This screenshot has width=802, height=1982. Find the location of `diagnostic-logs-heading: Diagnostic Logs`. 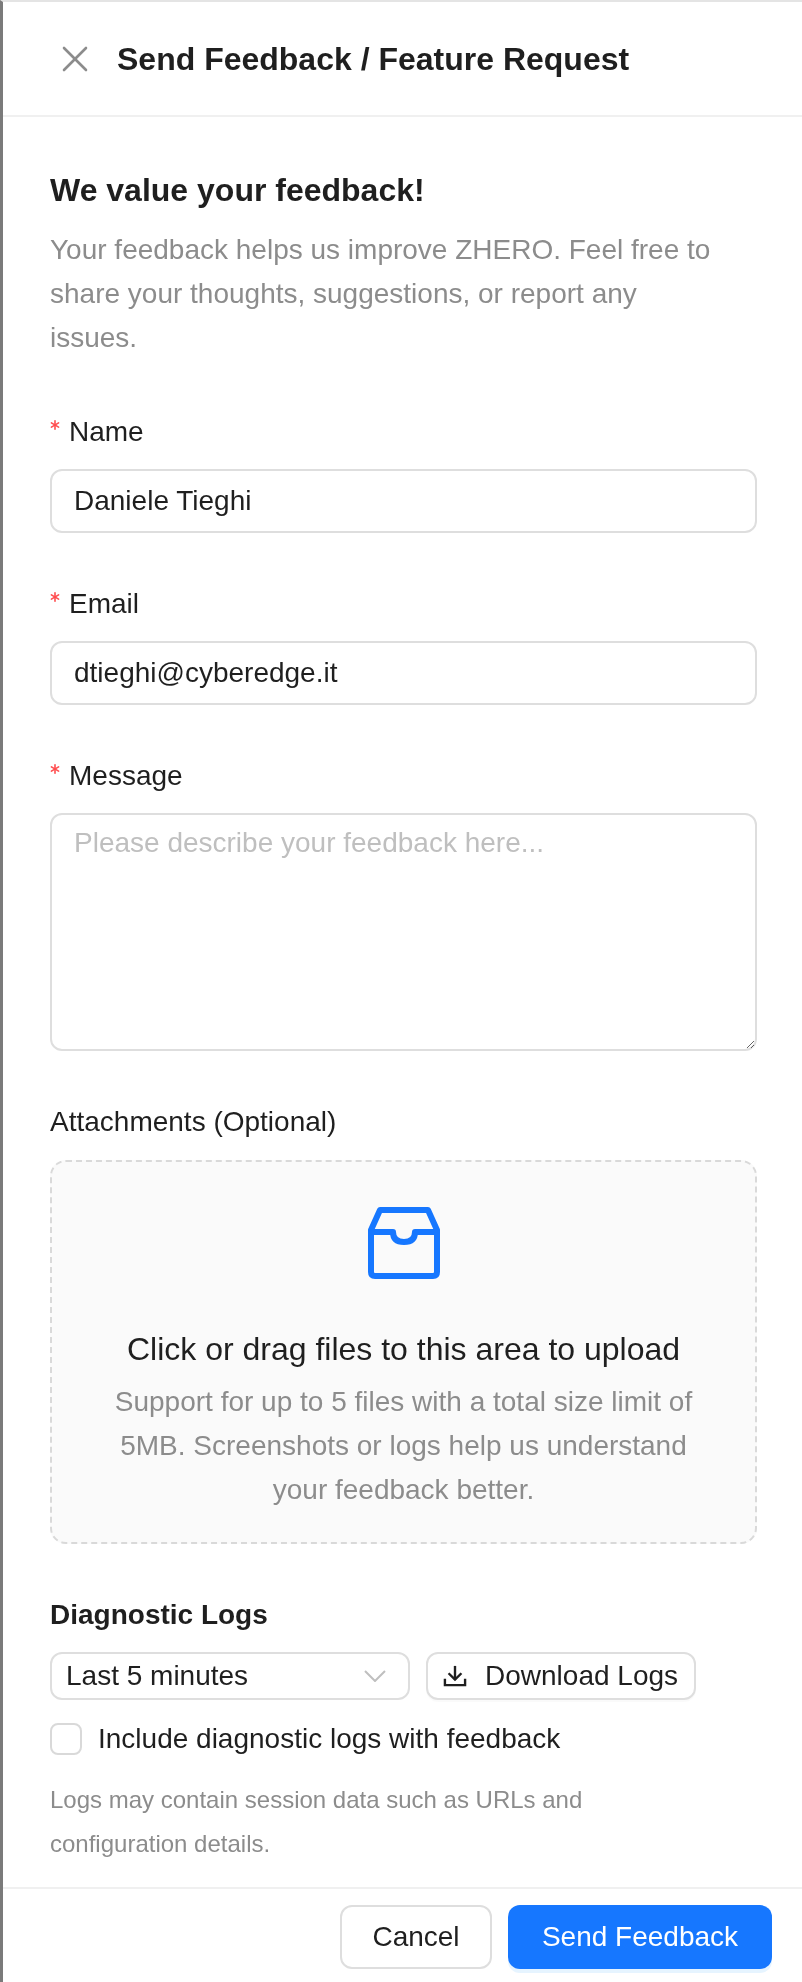

diagnostic-logs-heading: Diagnostic Logs is located at coordinates (159, 1615).